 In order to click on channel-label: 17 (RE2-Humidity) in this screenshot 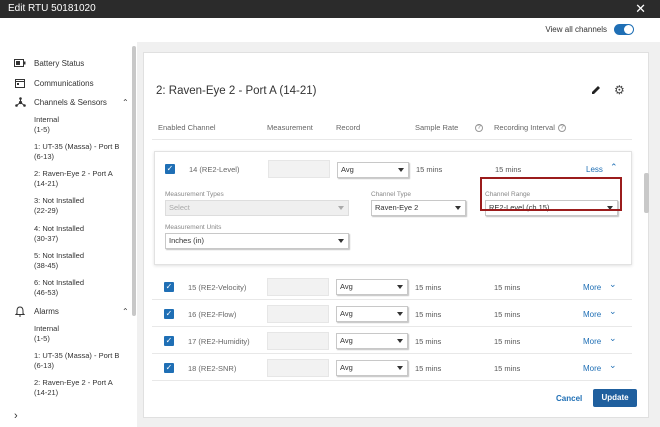, I will do `click(219, 341)`.